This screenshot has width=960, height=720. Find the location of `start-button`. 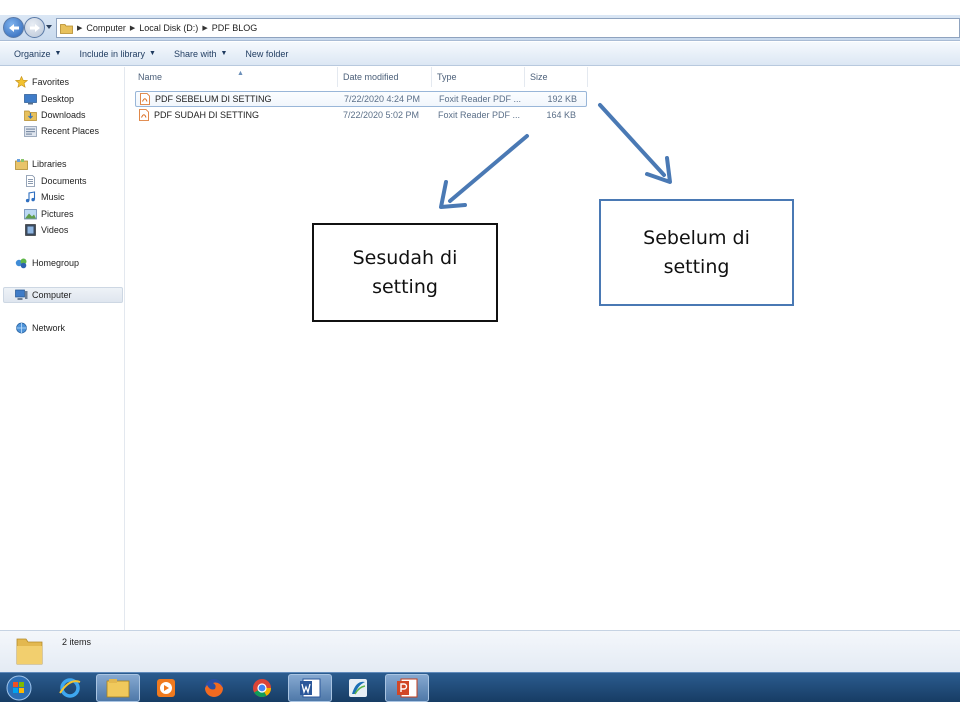

start-button is located at coordinates (19, 688).